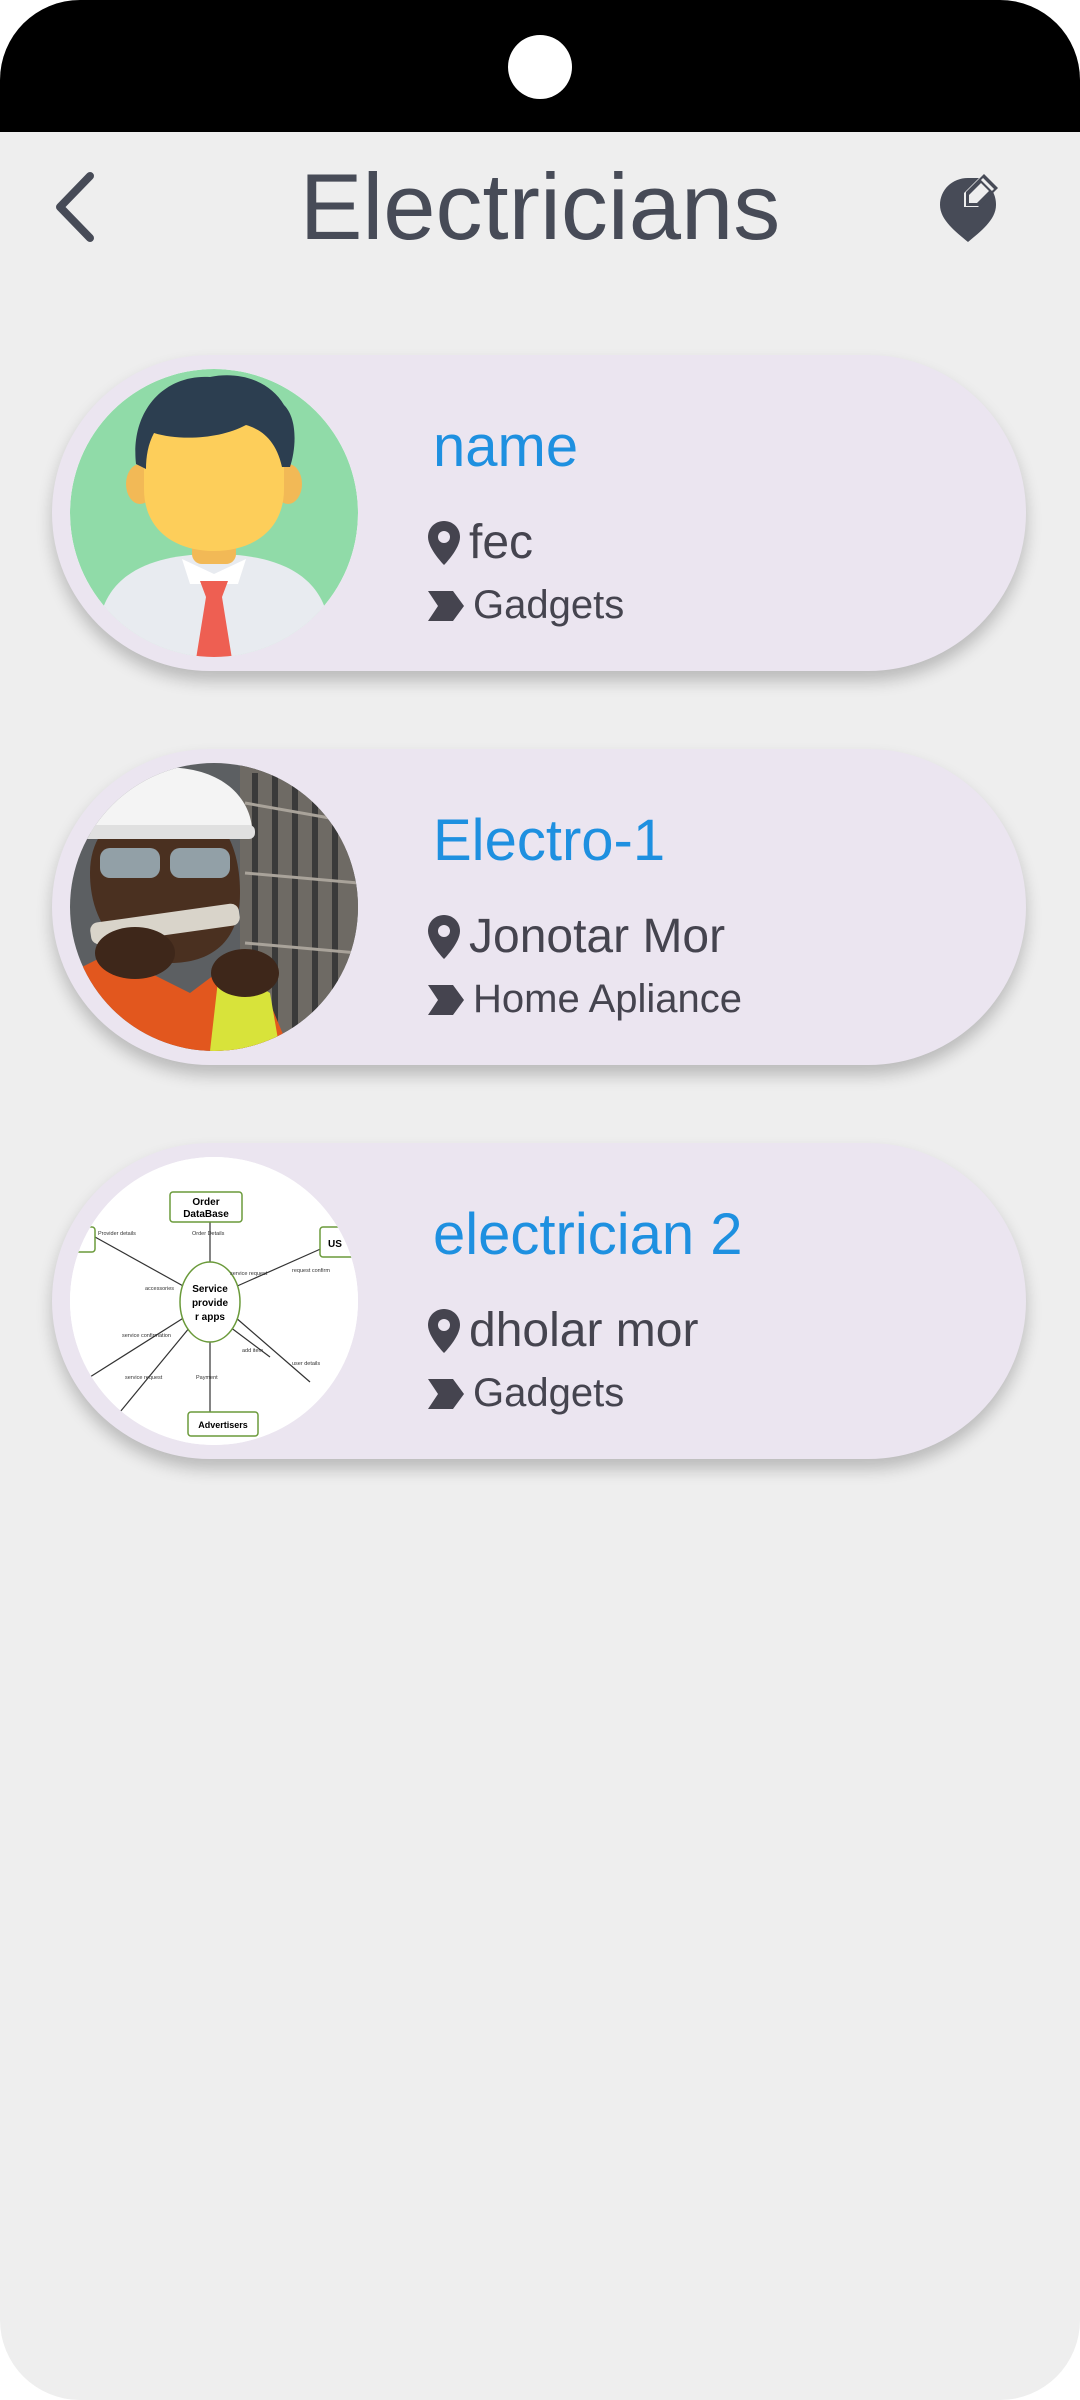 The height and width of the screenshot is (2400, 1080). What do you see at coordinates (588, 1234) in the screenshot?
I see `electrician-name: electrician 2` at bounding box center [588, 1234].